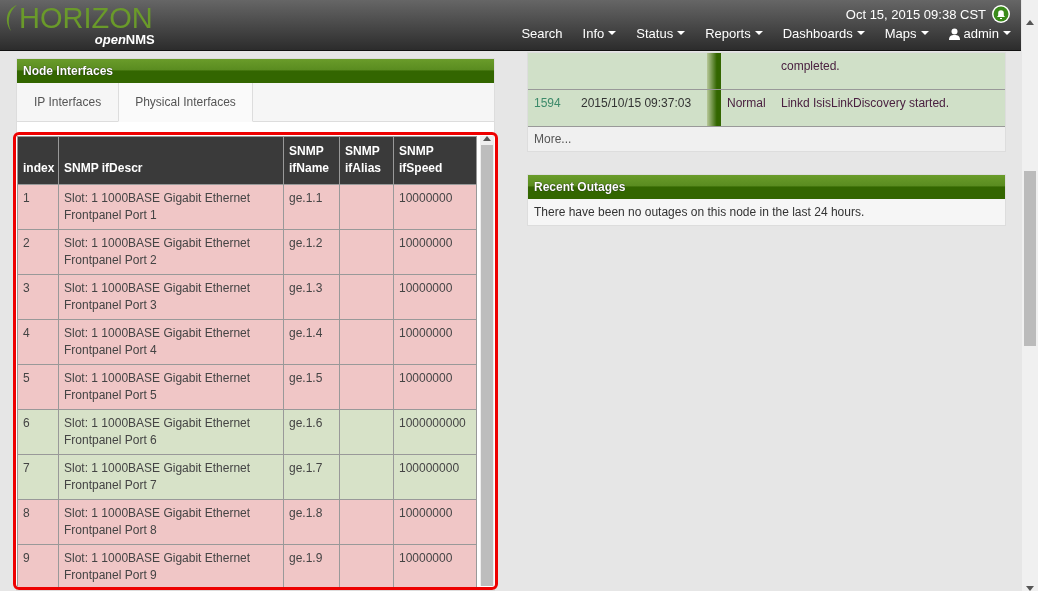 The height and width of the screenshot is (591, 1038). What do you see at coordinates (746, 103) in the screenshot?
I see `event-severity: Normal` at bounding box center [746, 103].